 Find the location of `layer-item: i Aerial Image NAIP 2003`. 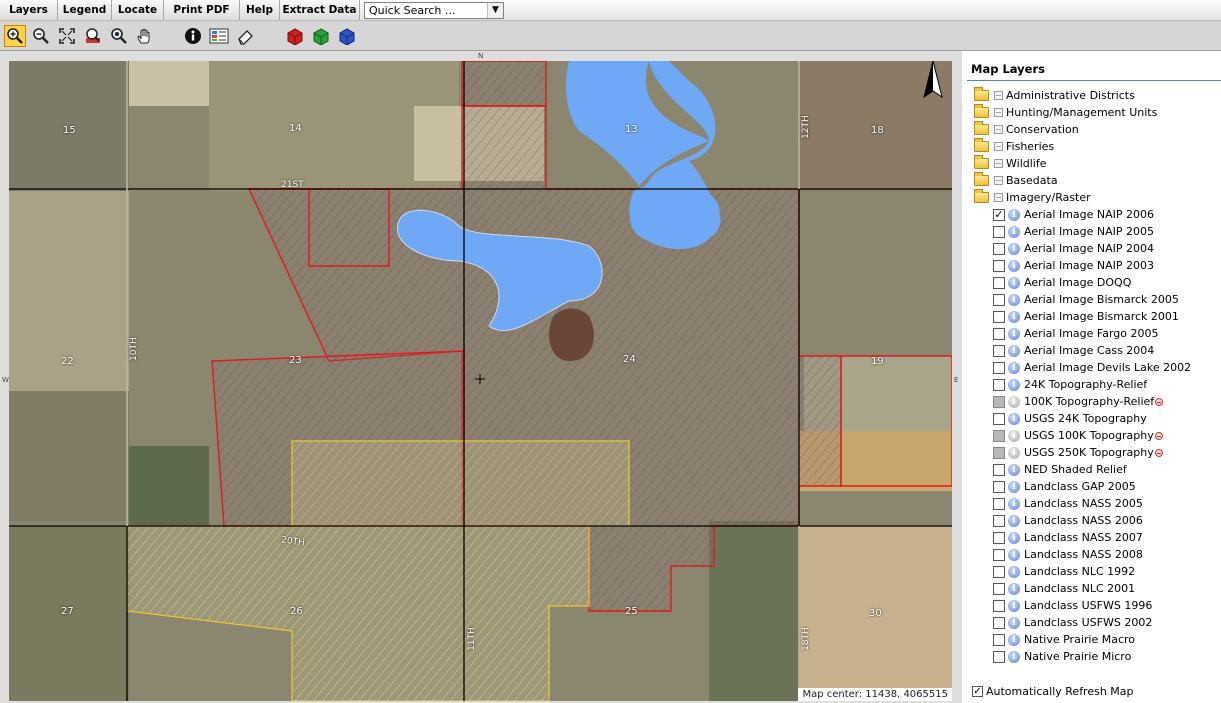

layer-item: i Aerial Image NAIP 2003 is located at coordinates (1073, 265).